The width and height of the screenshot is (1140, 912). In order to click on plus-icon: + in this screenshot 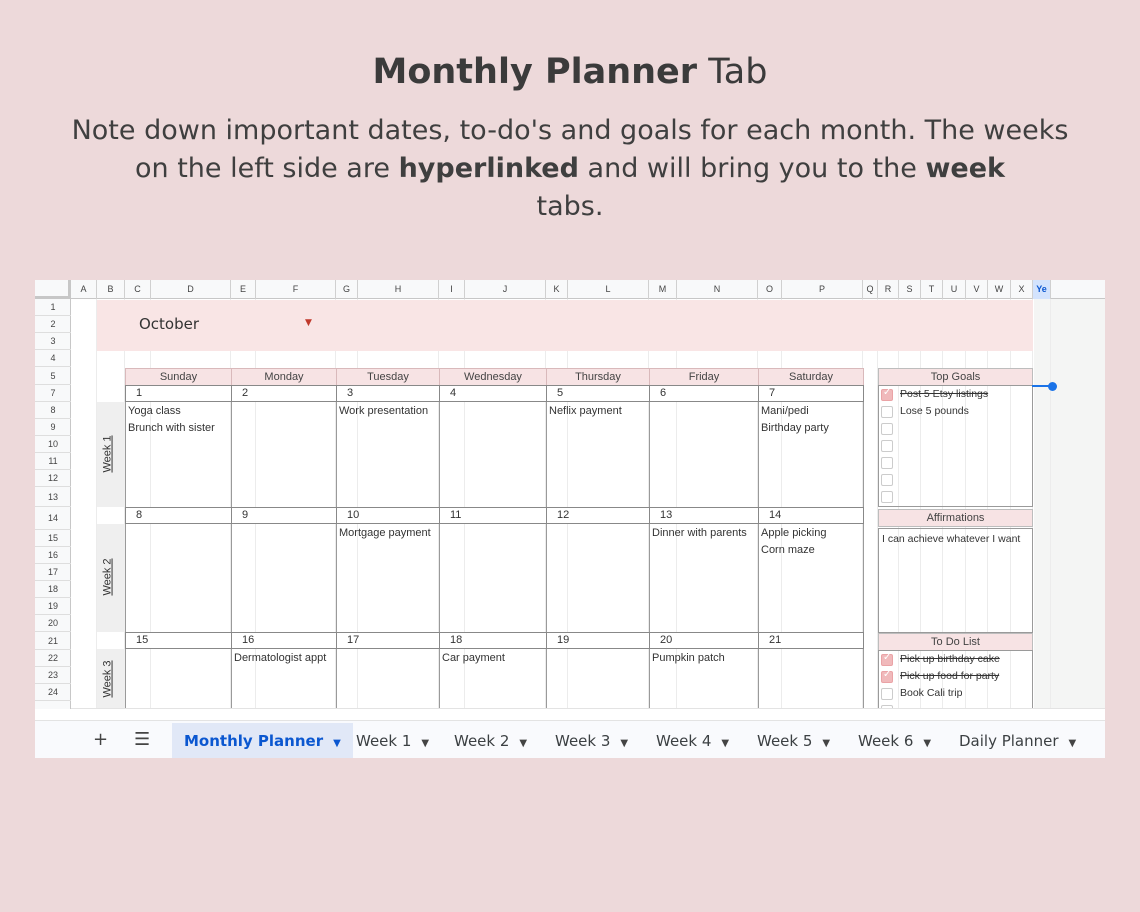, I will do `click(100, 739)`.